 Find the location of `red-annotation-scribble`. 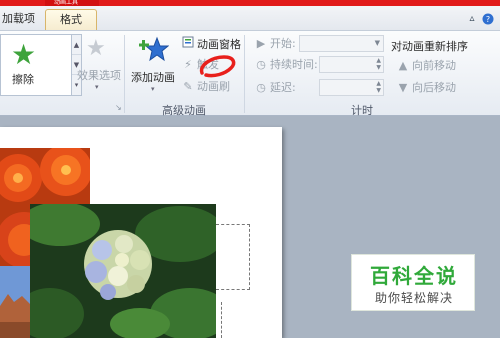

red-annotation-scribble is located at coordinates (217, 66).